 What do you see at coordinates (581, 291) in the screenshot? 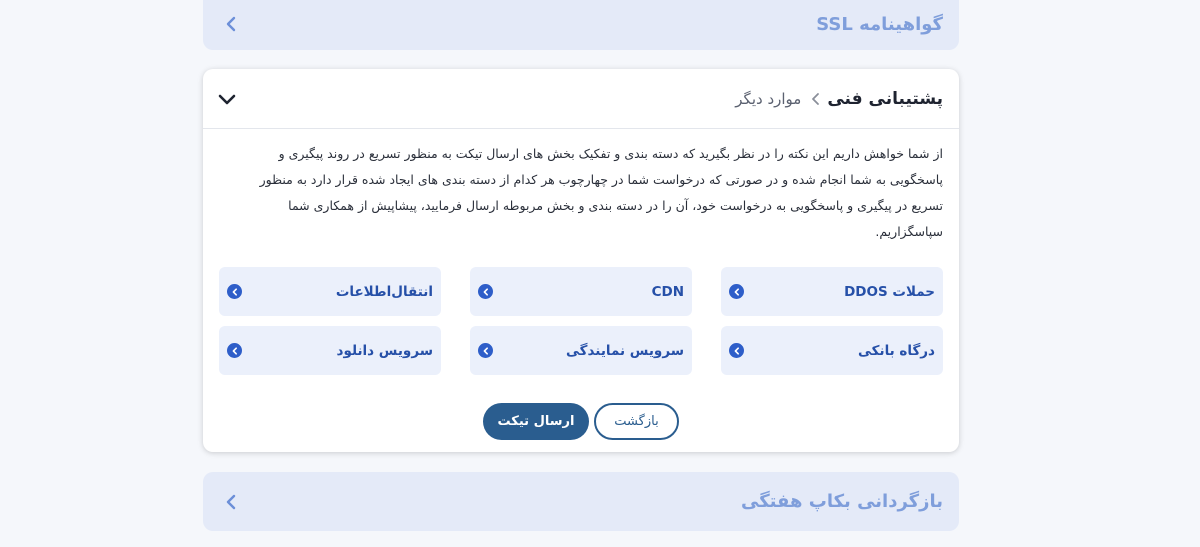
I see `category-cdn-button: CDN` at bounding box center [581, 291].